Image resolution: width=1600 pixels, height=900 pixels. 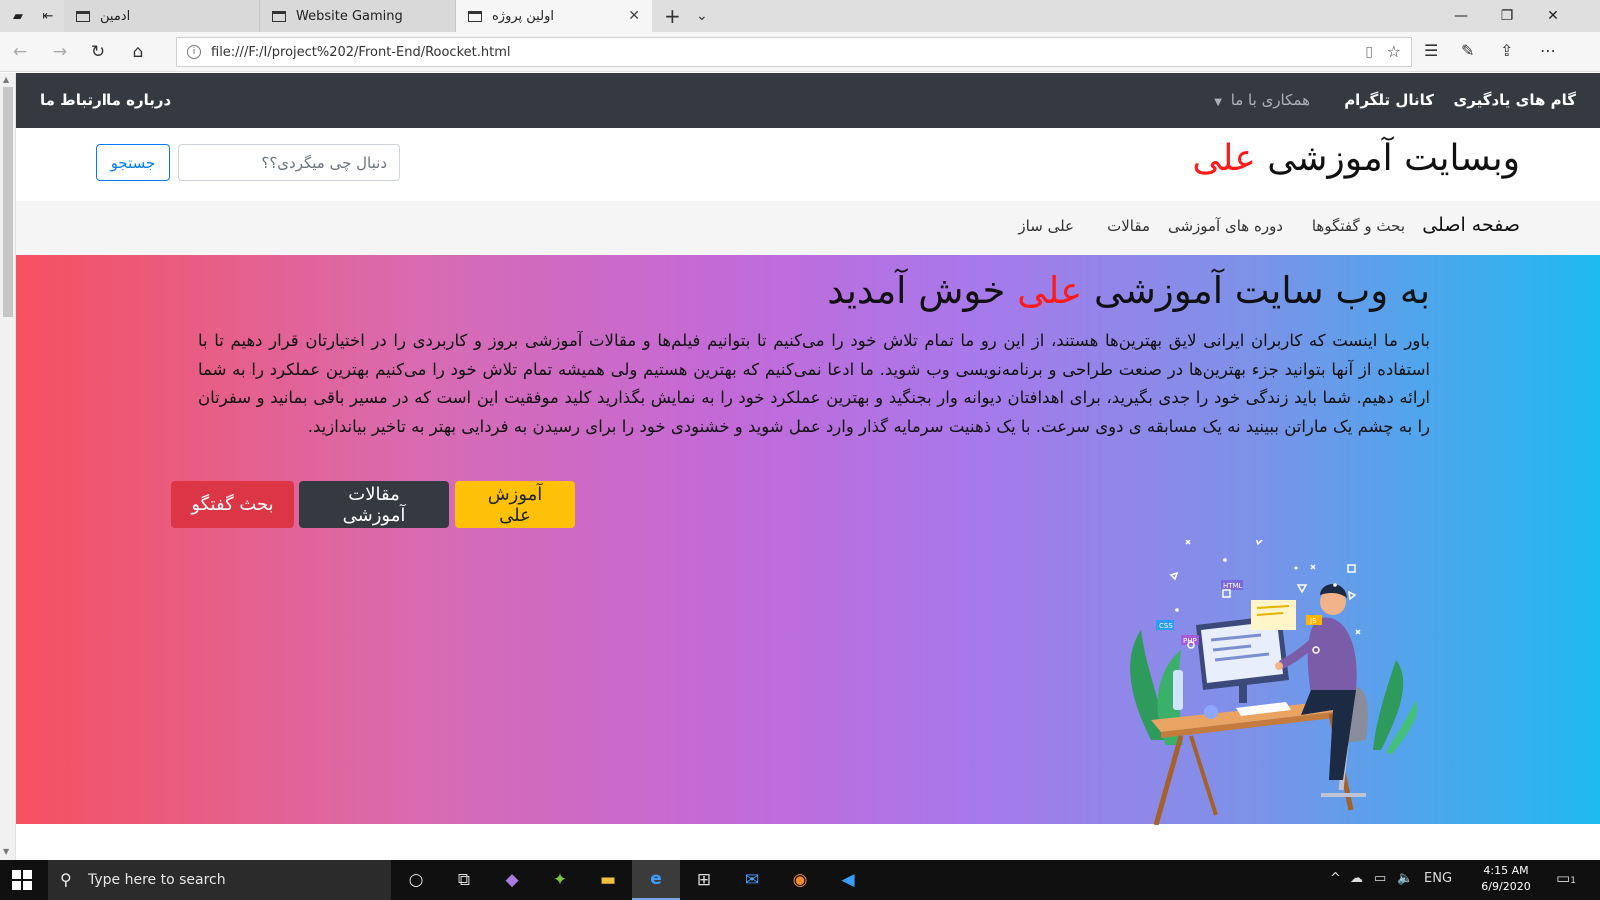 I want to click on taskbar-search-box: ⚲ Type here to search, so click(x=219, y=880).